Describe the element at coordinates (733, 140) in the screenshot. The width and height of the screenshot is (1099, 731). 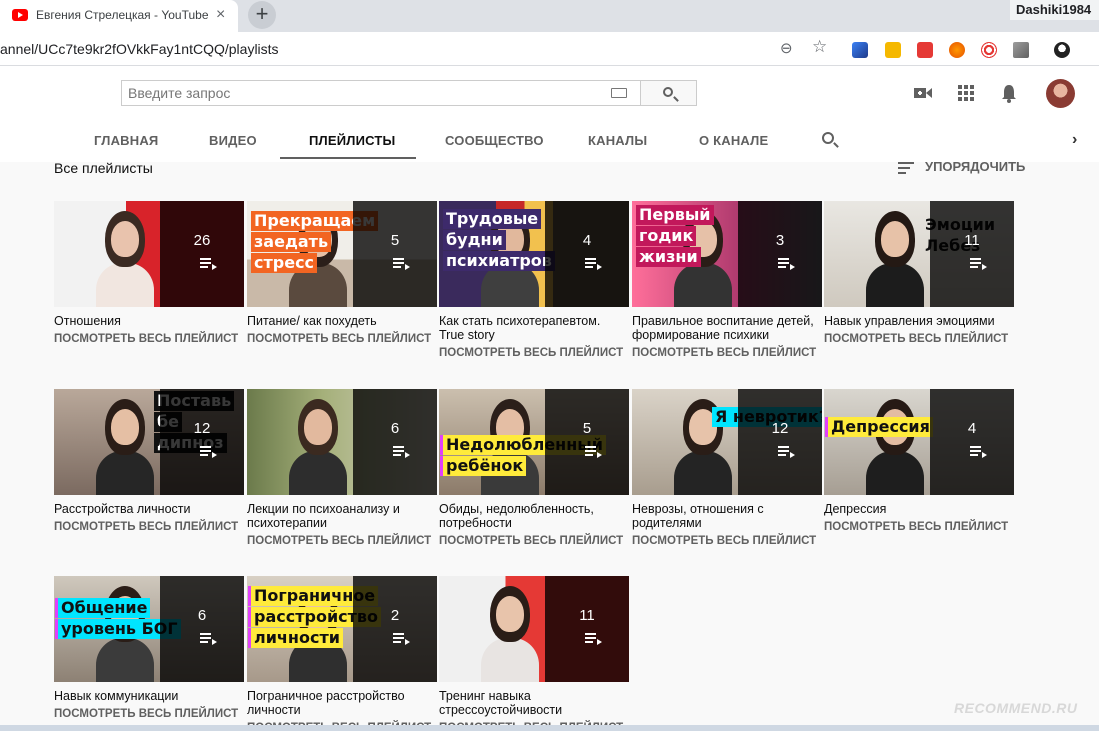
I see `tab-about: О КАНАЛЕ` at that location.